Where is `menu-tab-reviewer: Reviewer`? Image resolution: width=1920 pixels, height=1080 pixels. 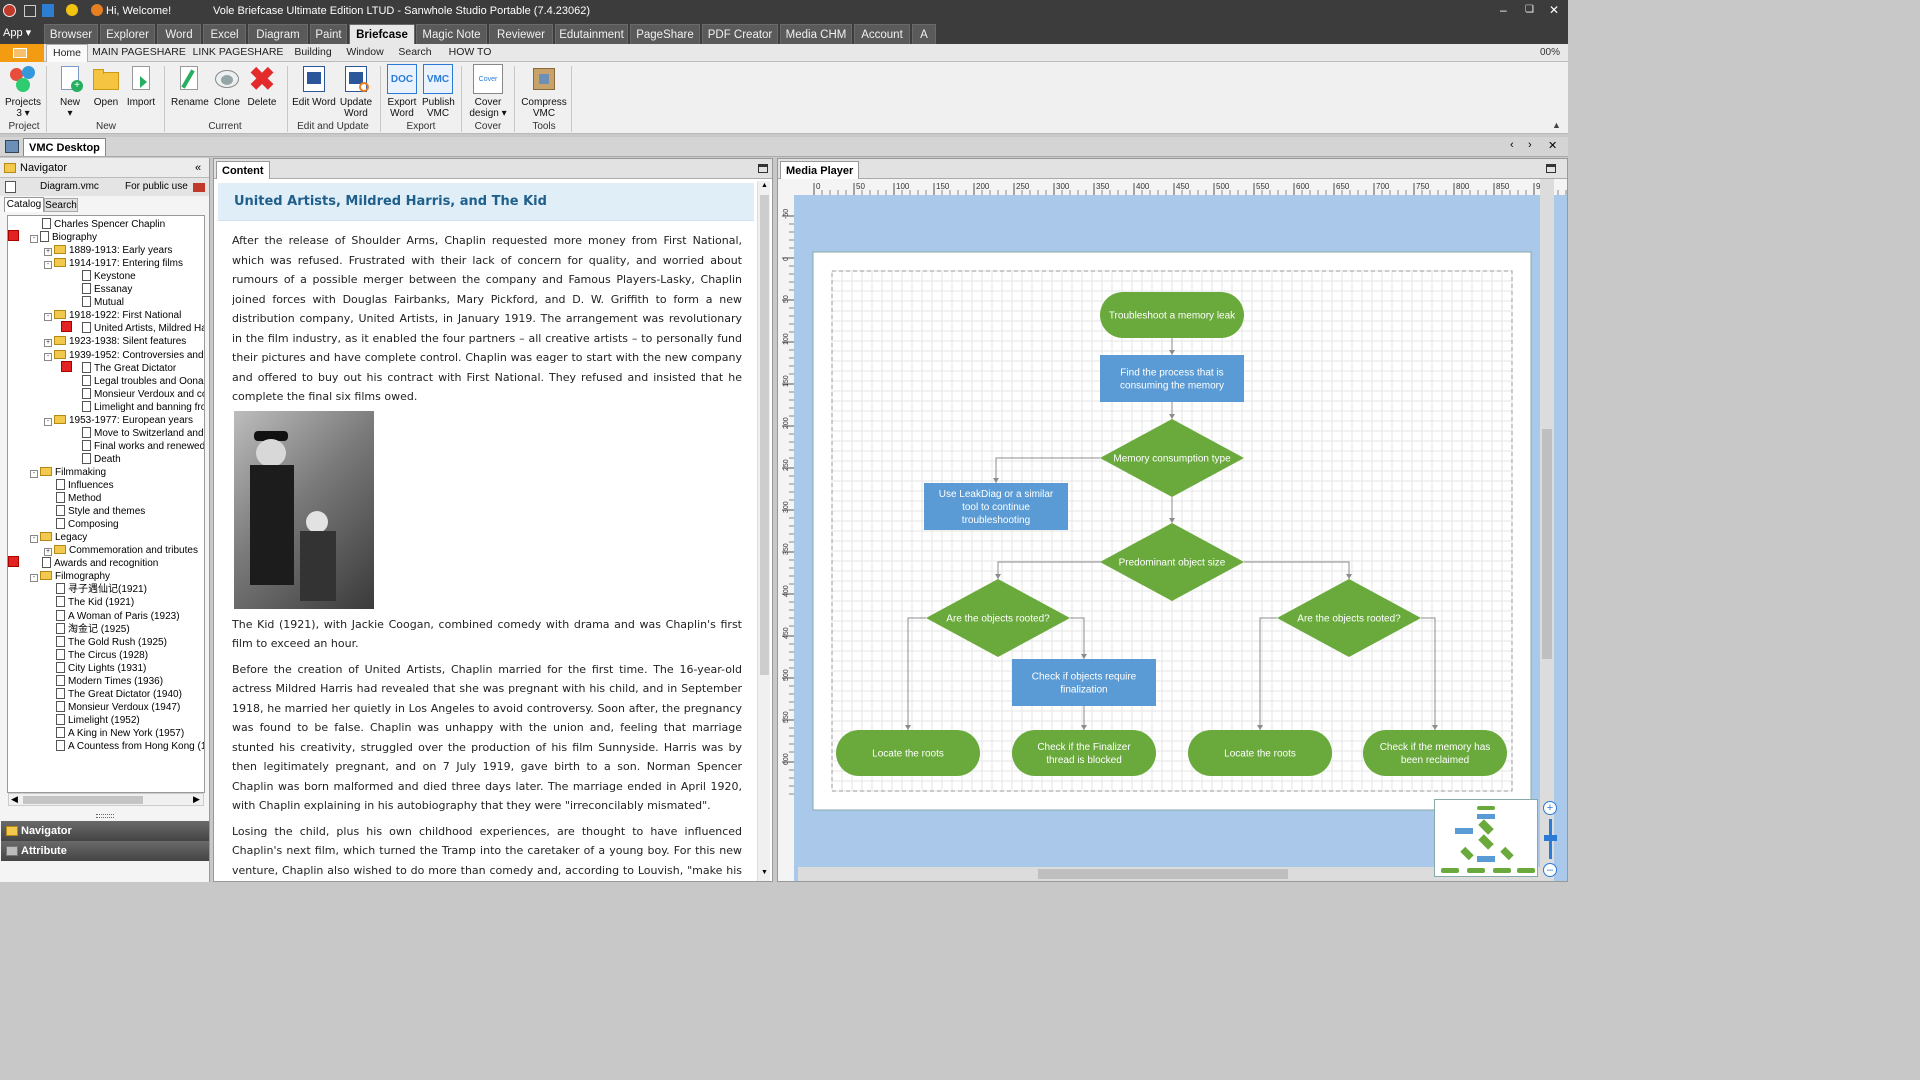
menu-tab-reviewer: Reviewer is located at coordinates (521, 34).